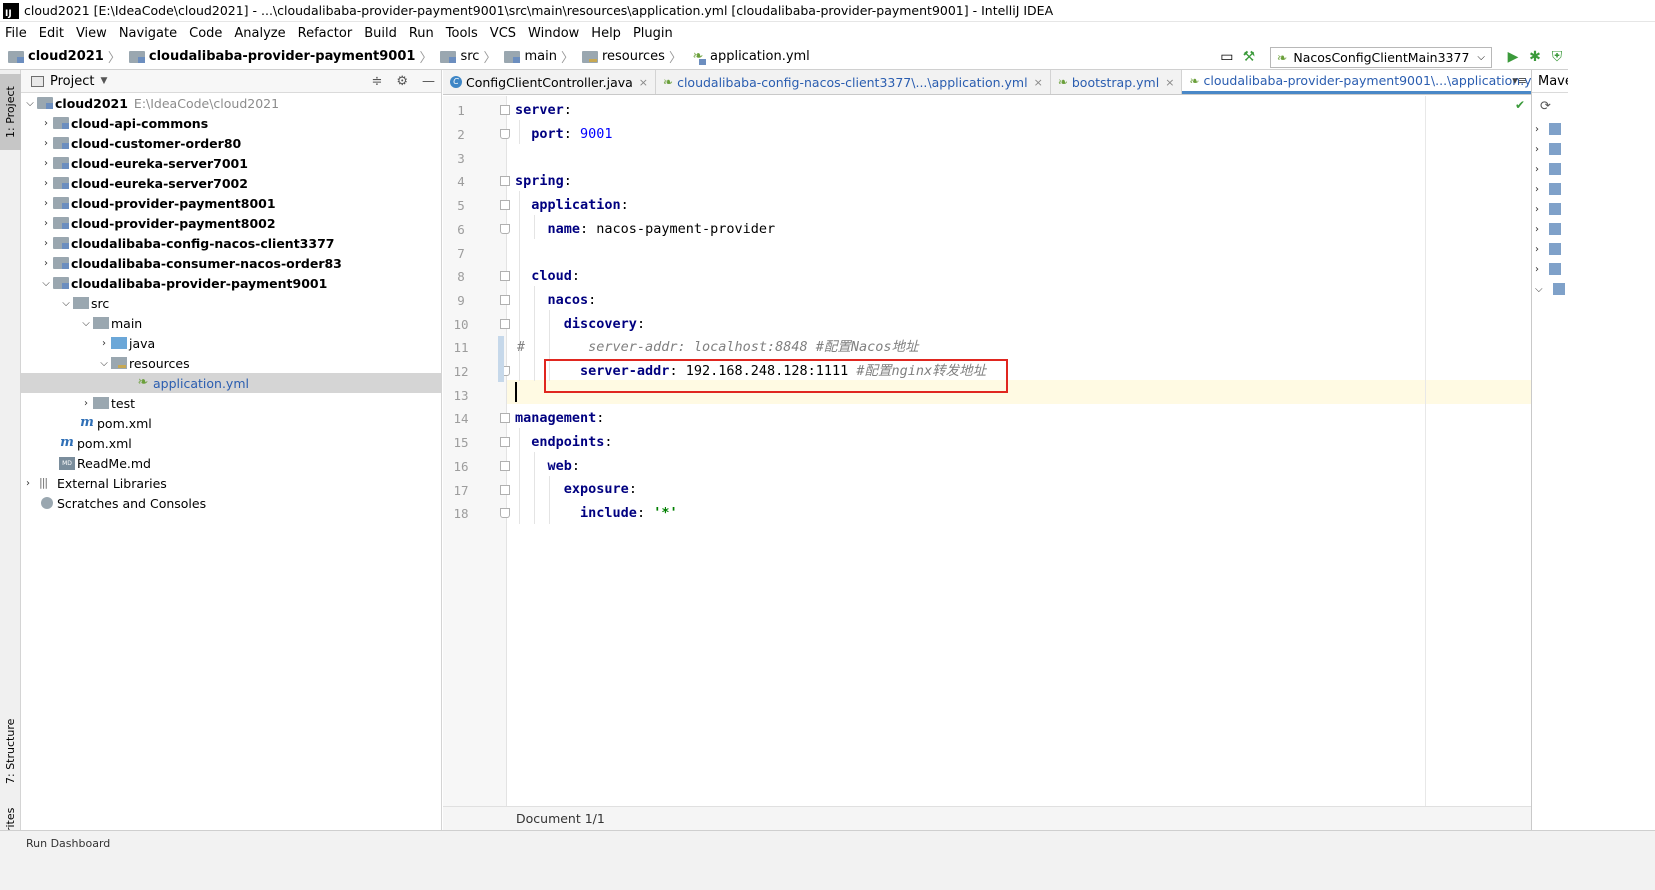  I want to click on document-breadcrumb: Document 1/1, so click(560, 818).